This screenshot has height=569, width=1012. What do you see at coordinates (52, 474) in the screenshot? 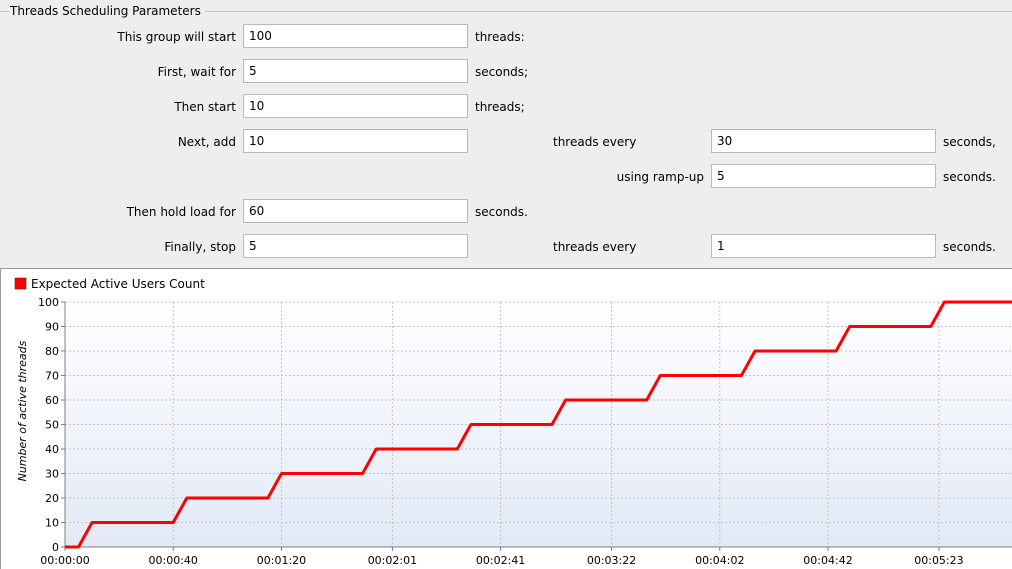
I see `y-tick-label: 30` at bounding box center [52, 474].